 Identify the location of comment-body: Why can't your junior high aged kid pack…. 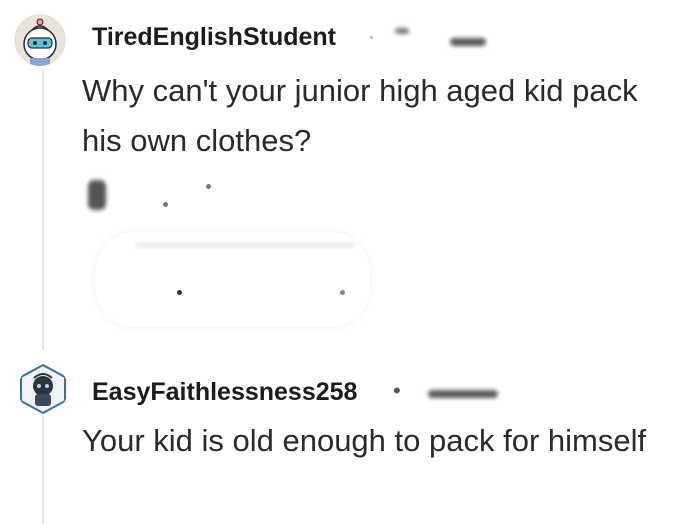
(360, 115).